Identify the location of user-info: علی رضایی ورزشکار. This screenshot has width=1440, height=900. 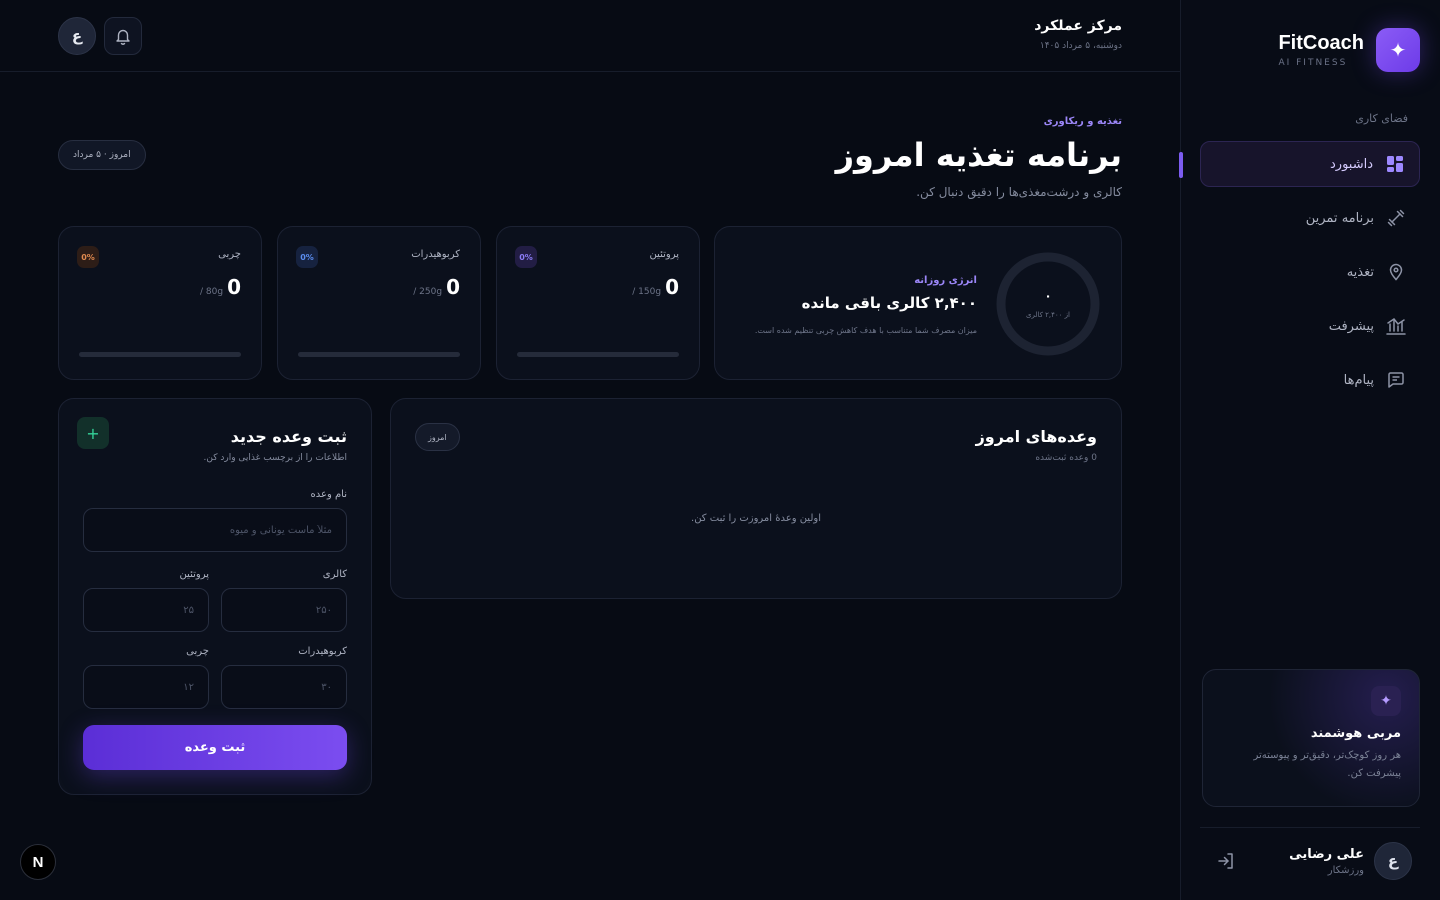
(1326, 861).